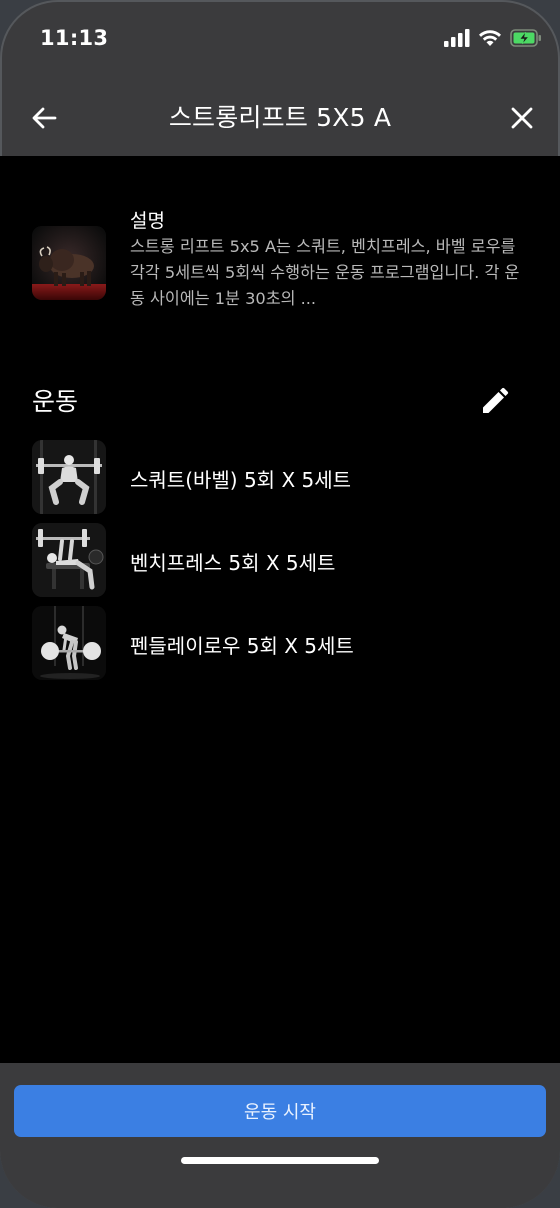 This screenshot has width=560, height=1208. I want to click on exercises-section-title: 운동, so click(55, 401).